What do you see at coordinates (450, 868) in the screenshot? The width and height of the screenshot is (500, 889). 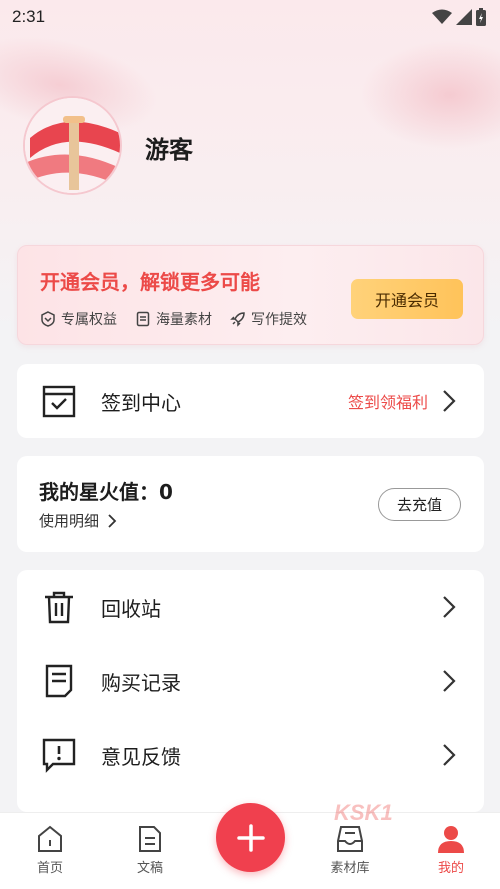 I see `nav-label: 我的` at bounding box center [450, 868].